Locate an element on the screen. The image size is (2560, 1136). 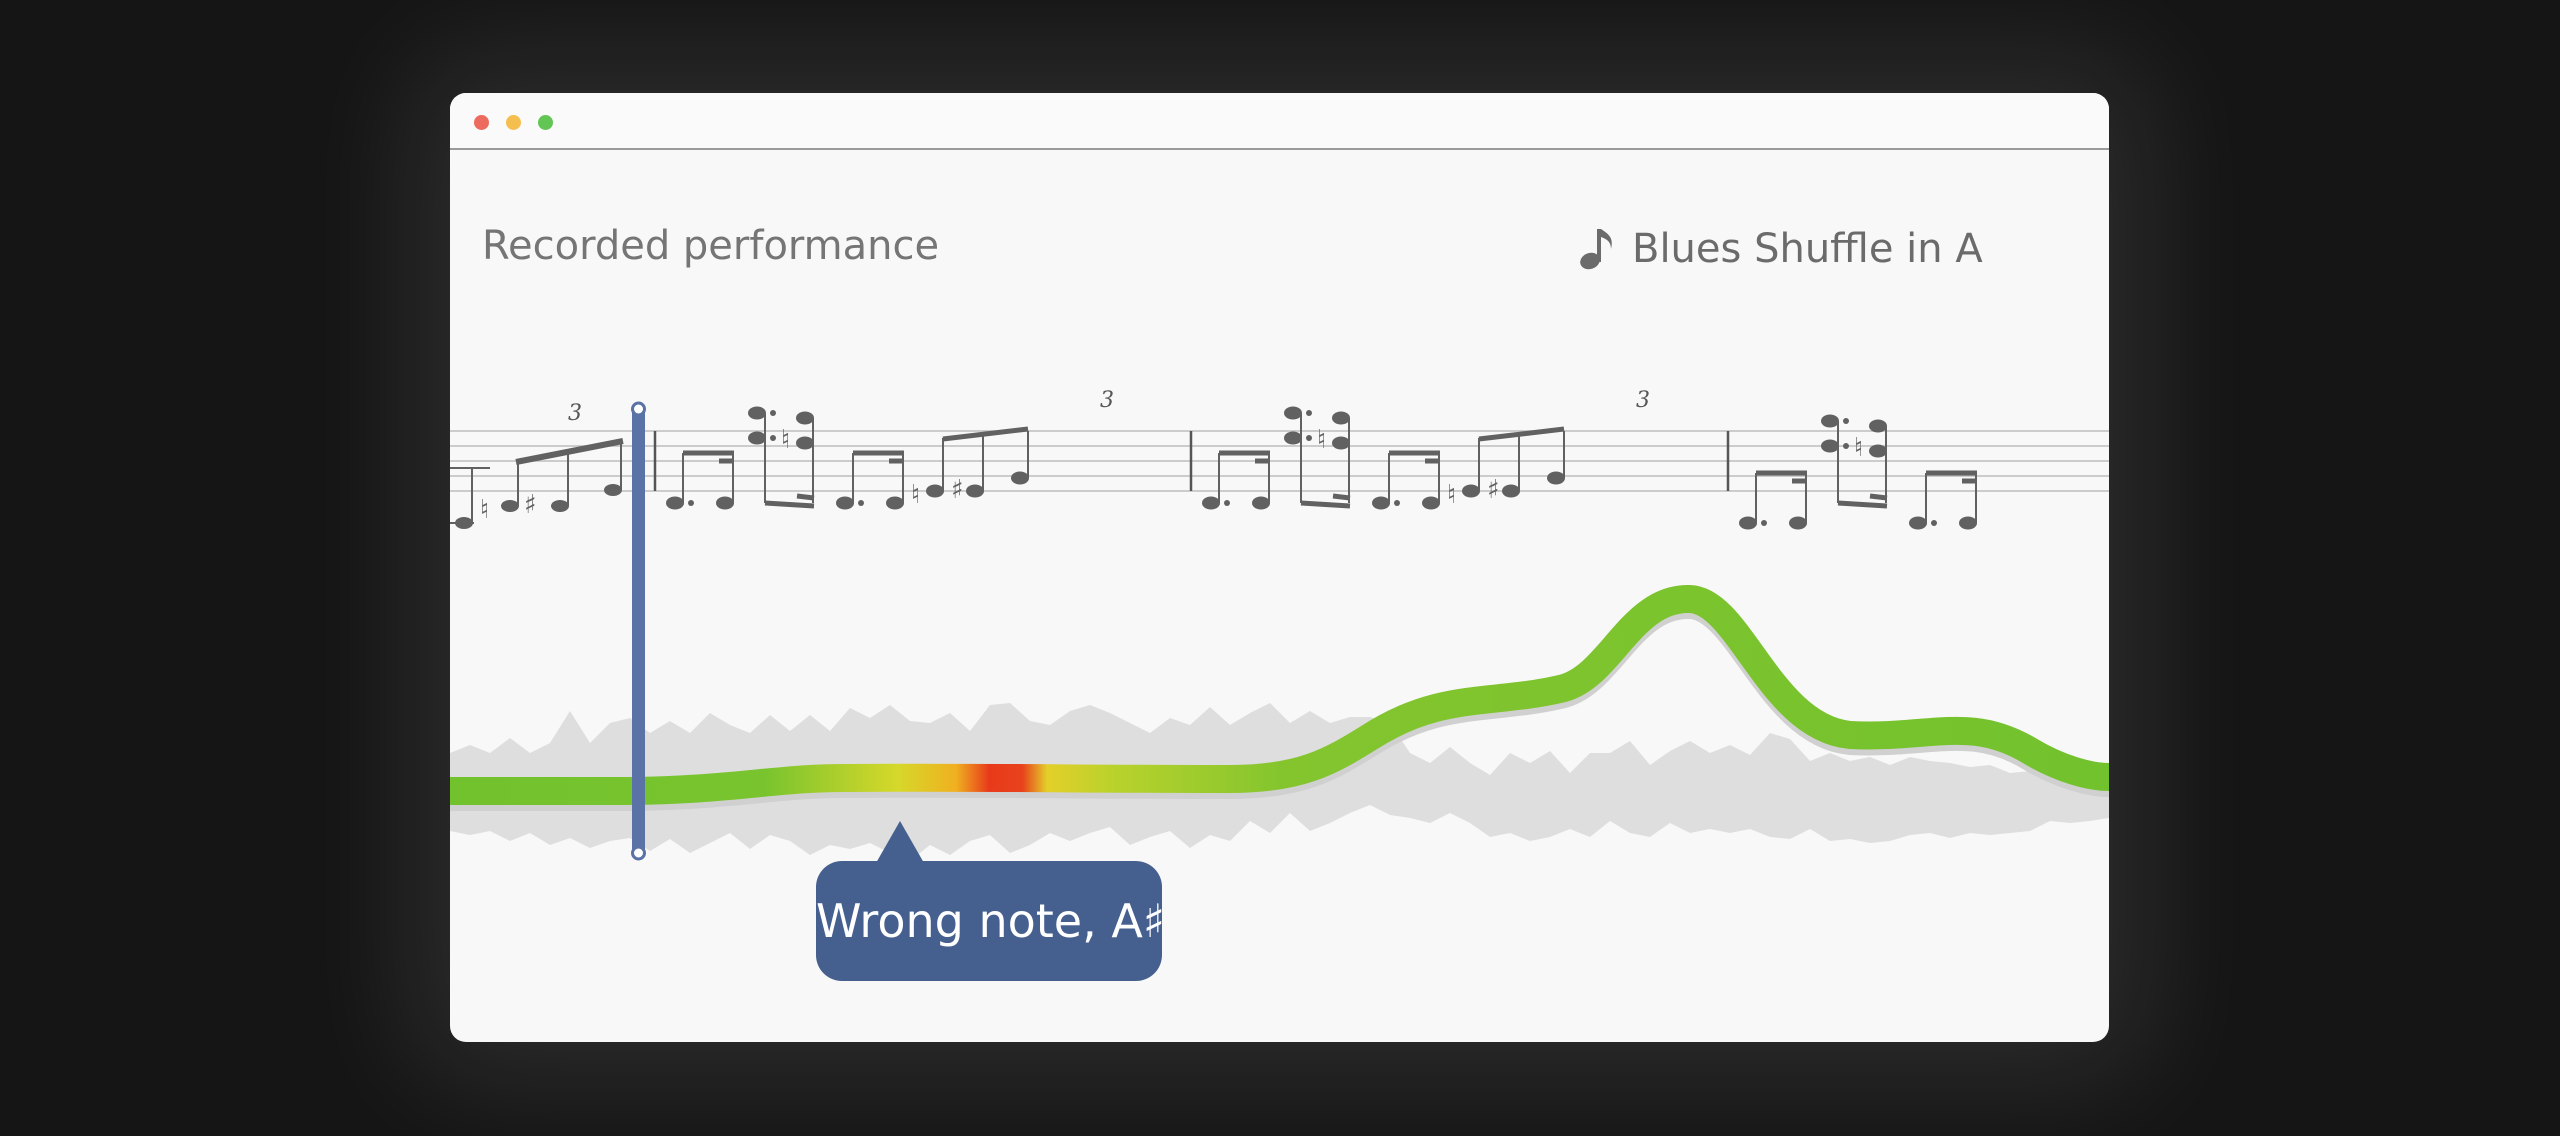
playhead is located at coordinates (638, 631).